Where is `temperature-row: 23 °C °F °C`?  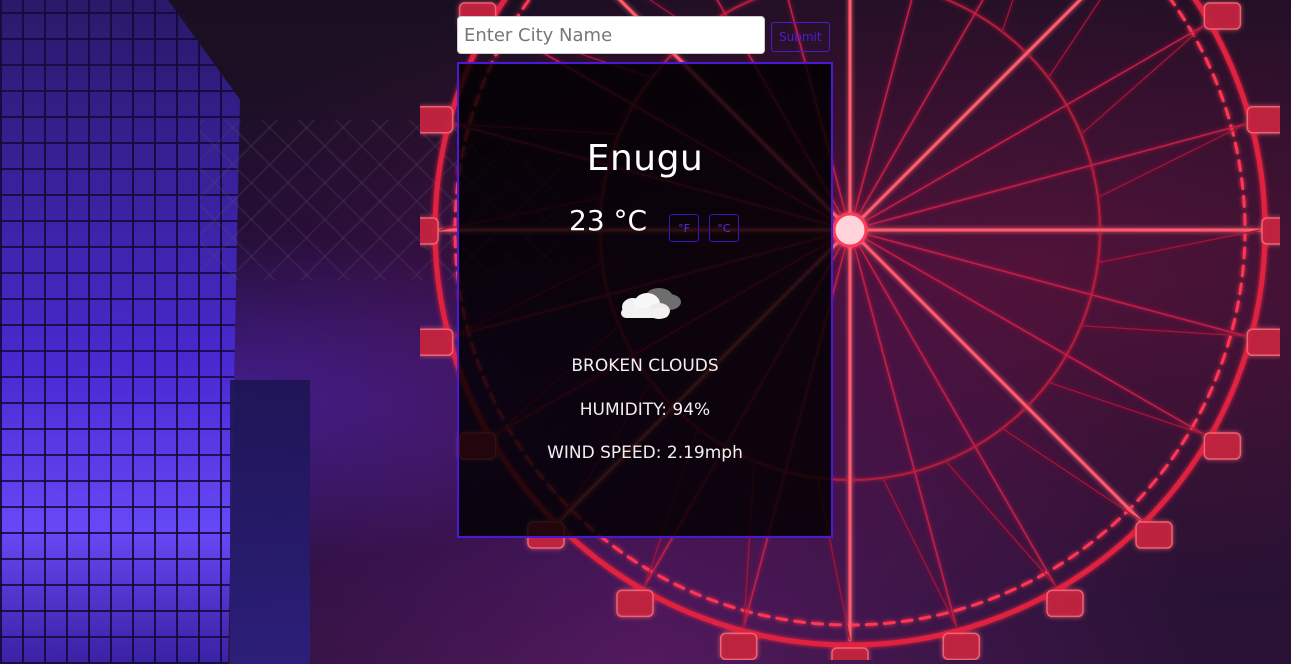 temperature-row: 23 °C °F °C is located at coordinates (645, 224).